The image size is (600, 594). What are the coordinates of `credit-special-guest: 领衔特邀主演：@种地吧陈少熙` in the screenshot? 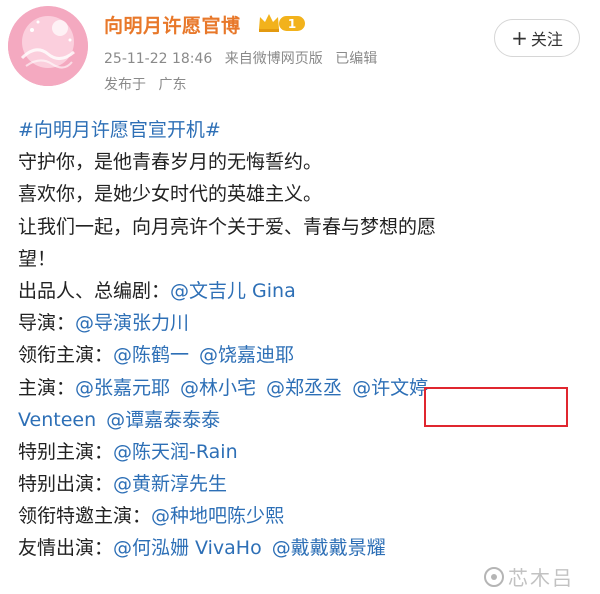 It's located at (304, 516).